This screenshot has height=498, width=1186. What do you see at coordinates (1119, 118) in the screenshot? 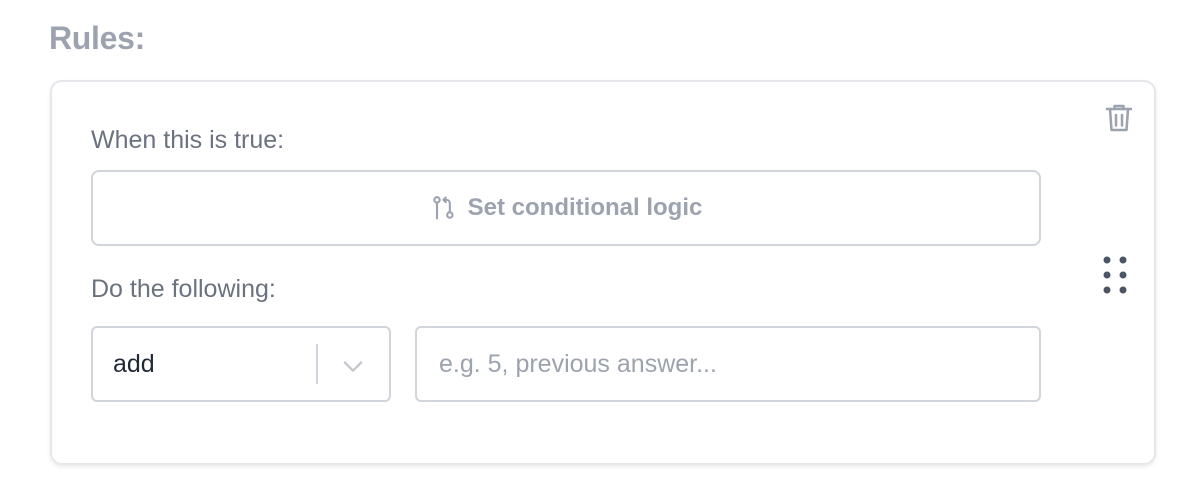
I see `delete-rule-trash-icon` at bounding box center [1119, 118].